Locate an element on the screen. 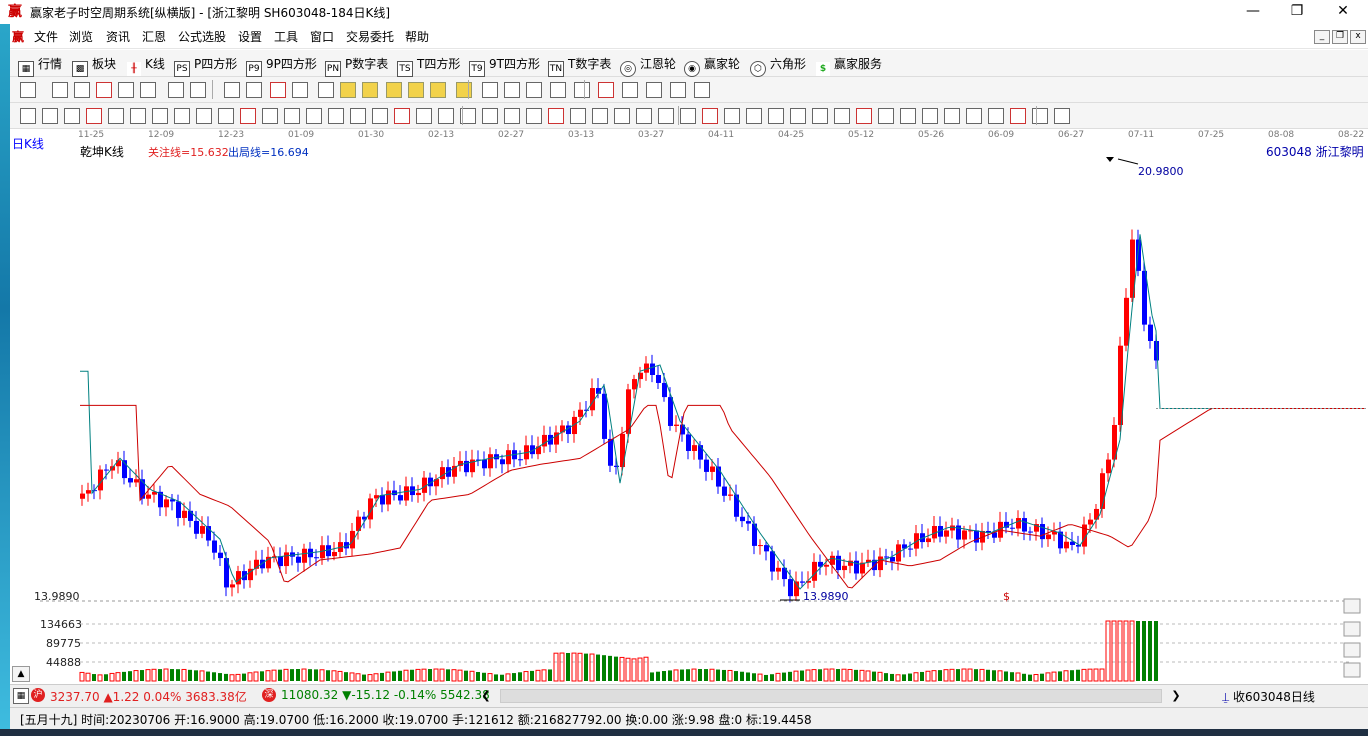 The image size is (1368, 736). toolbar-quotes: ▦ 行情 is located at coordinates (40, 66).